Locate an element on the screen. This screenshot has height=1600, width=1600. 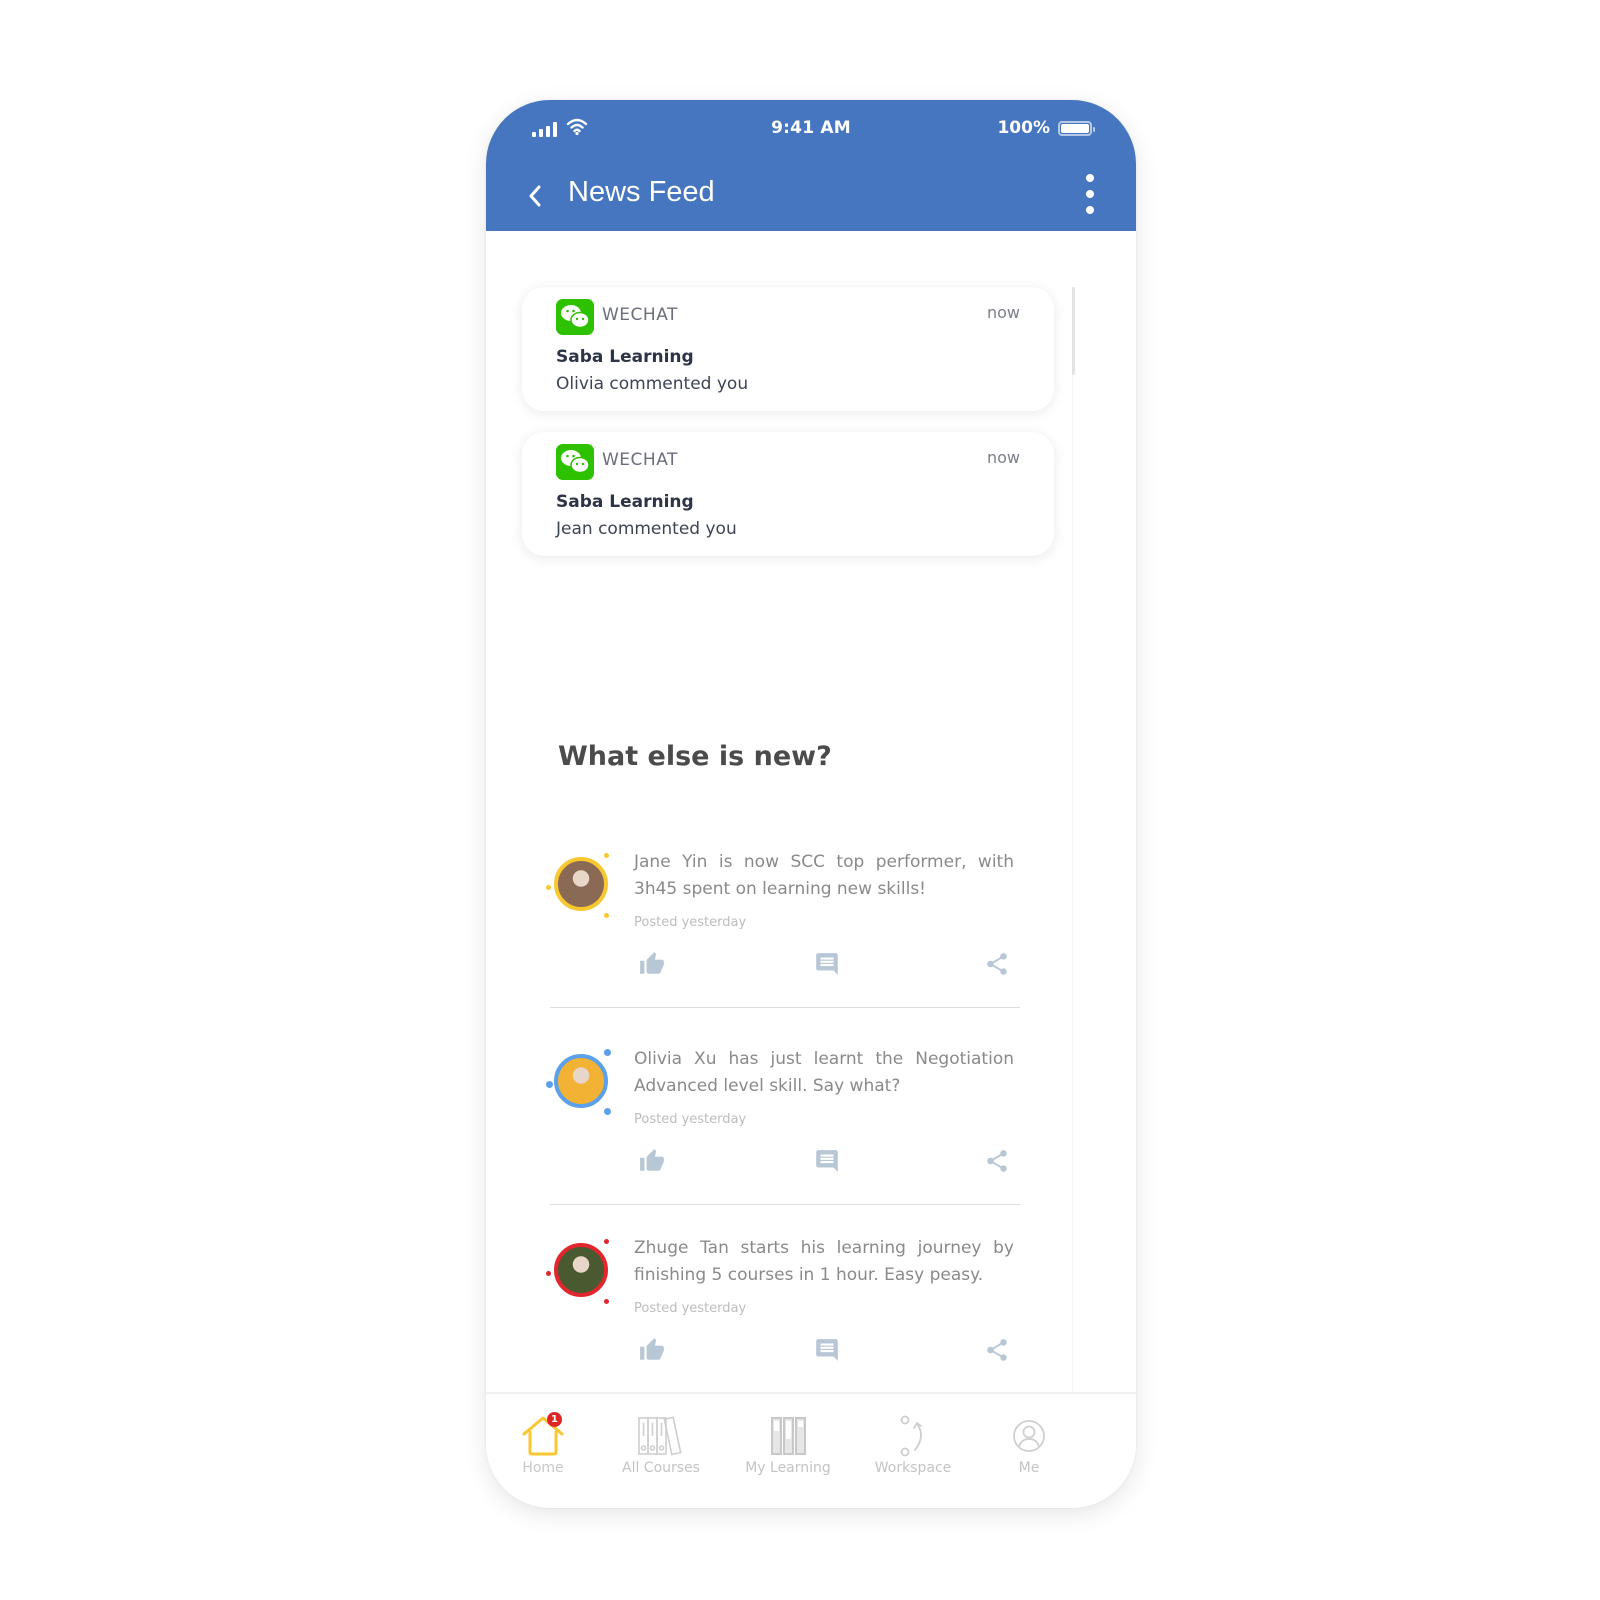
app-header: 9:41 AM 100% News Feed is located at coordinates (811, 165).